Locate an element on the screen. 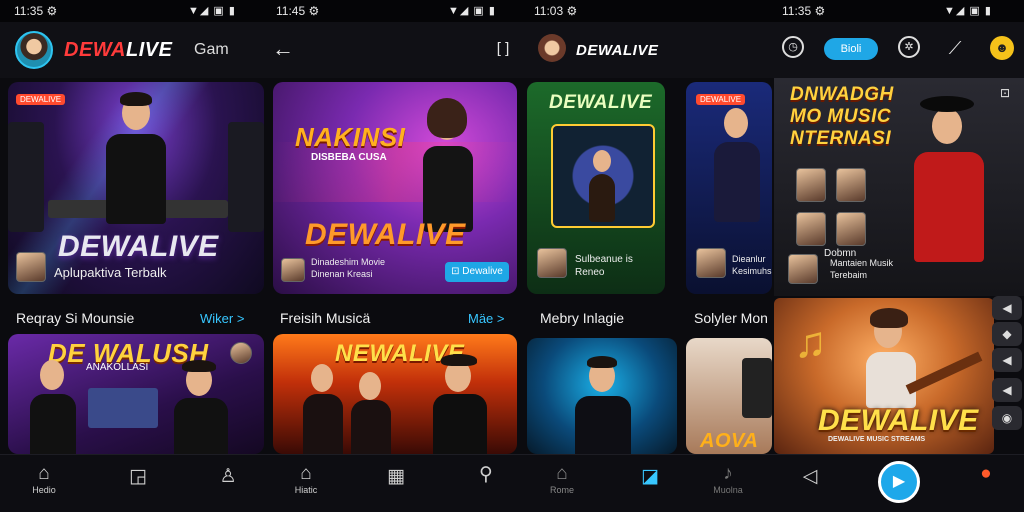  nav-home: ⌂ Rome is located at coordinates (562, 479).